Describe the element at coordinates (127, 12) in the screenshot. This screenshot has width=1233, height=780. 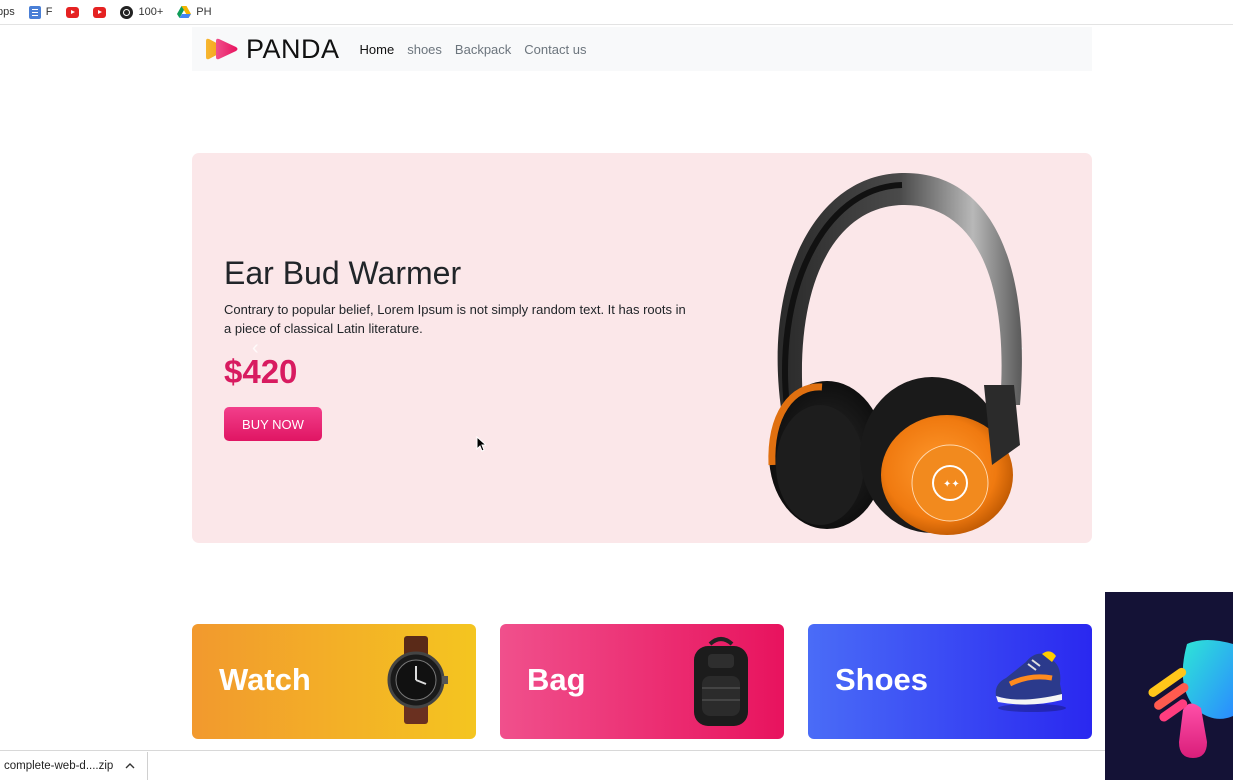
I see `github-icon` at that location.